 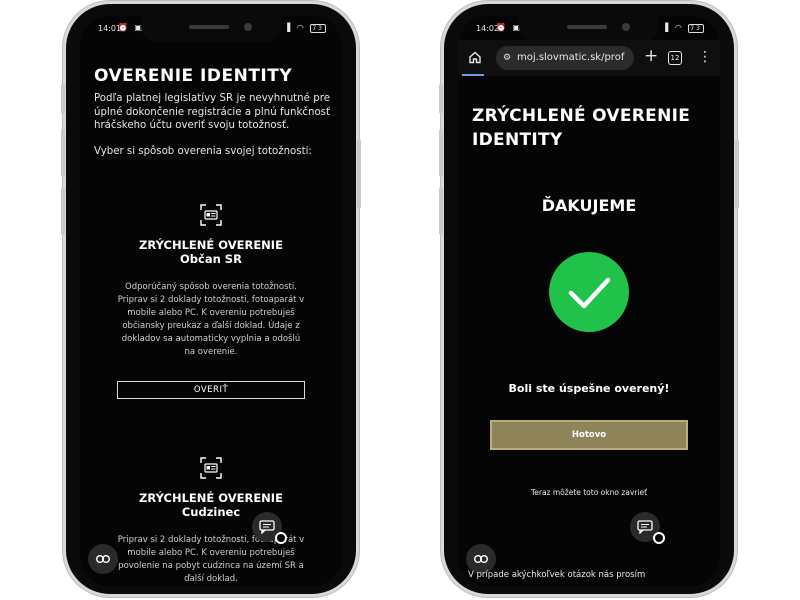 I want to click on more-menu-icon: ⋮, so click(x=705, y=57).